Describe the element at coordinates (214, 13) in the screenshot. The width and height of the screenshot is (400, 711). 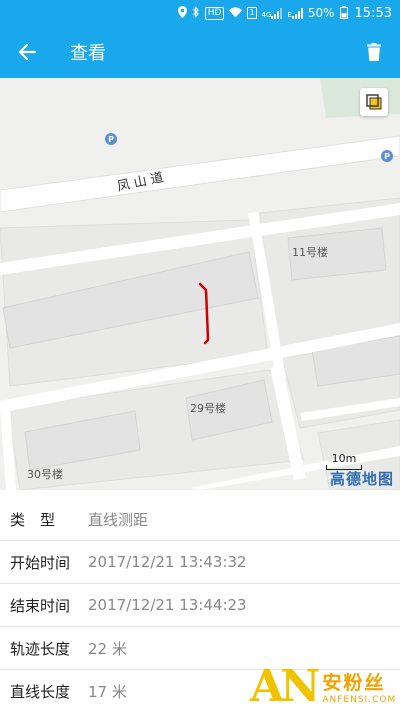
I see `hd-badge: HD` at that location.